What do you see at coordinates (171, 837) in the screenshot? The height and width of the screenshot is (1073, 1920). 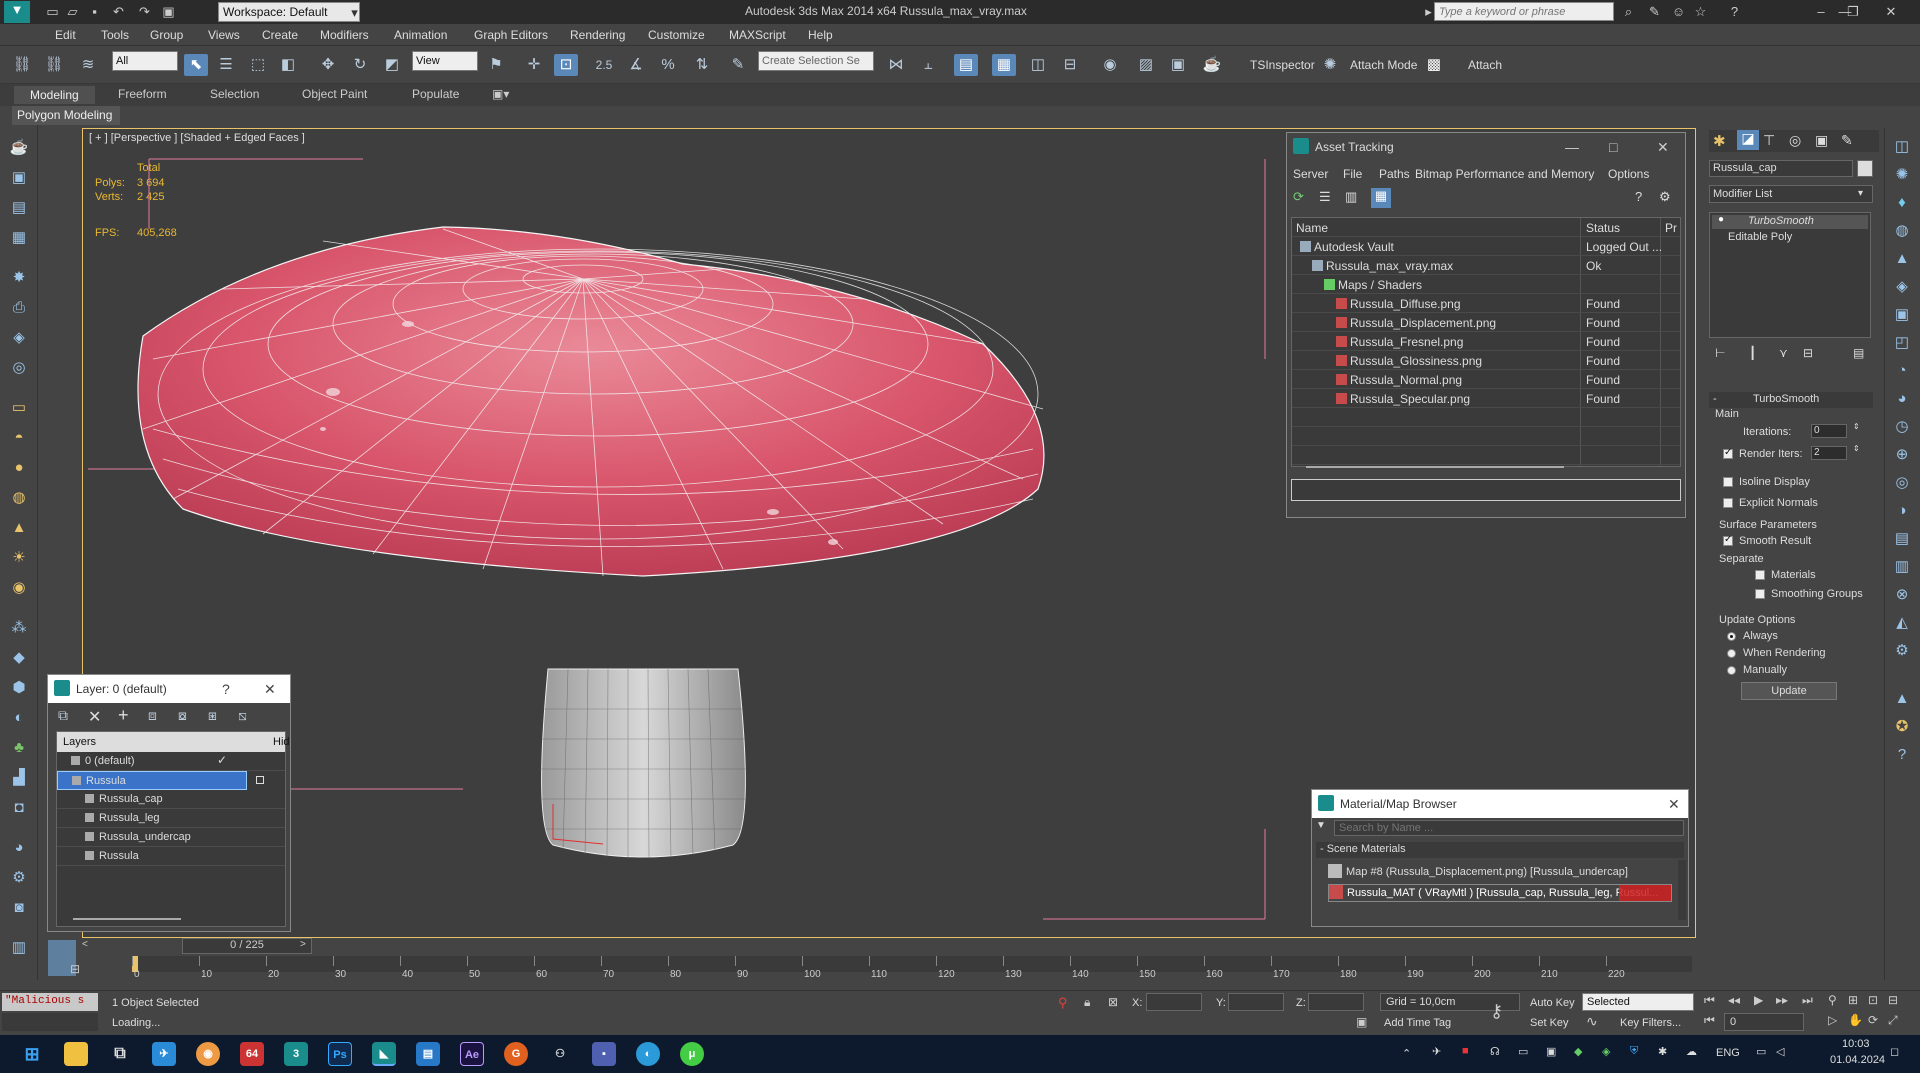 I see `layer-row: Russula_undercap` at bounding box center [171, 837].